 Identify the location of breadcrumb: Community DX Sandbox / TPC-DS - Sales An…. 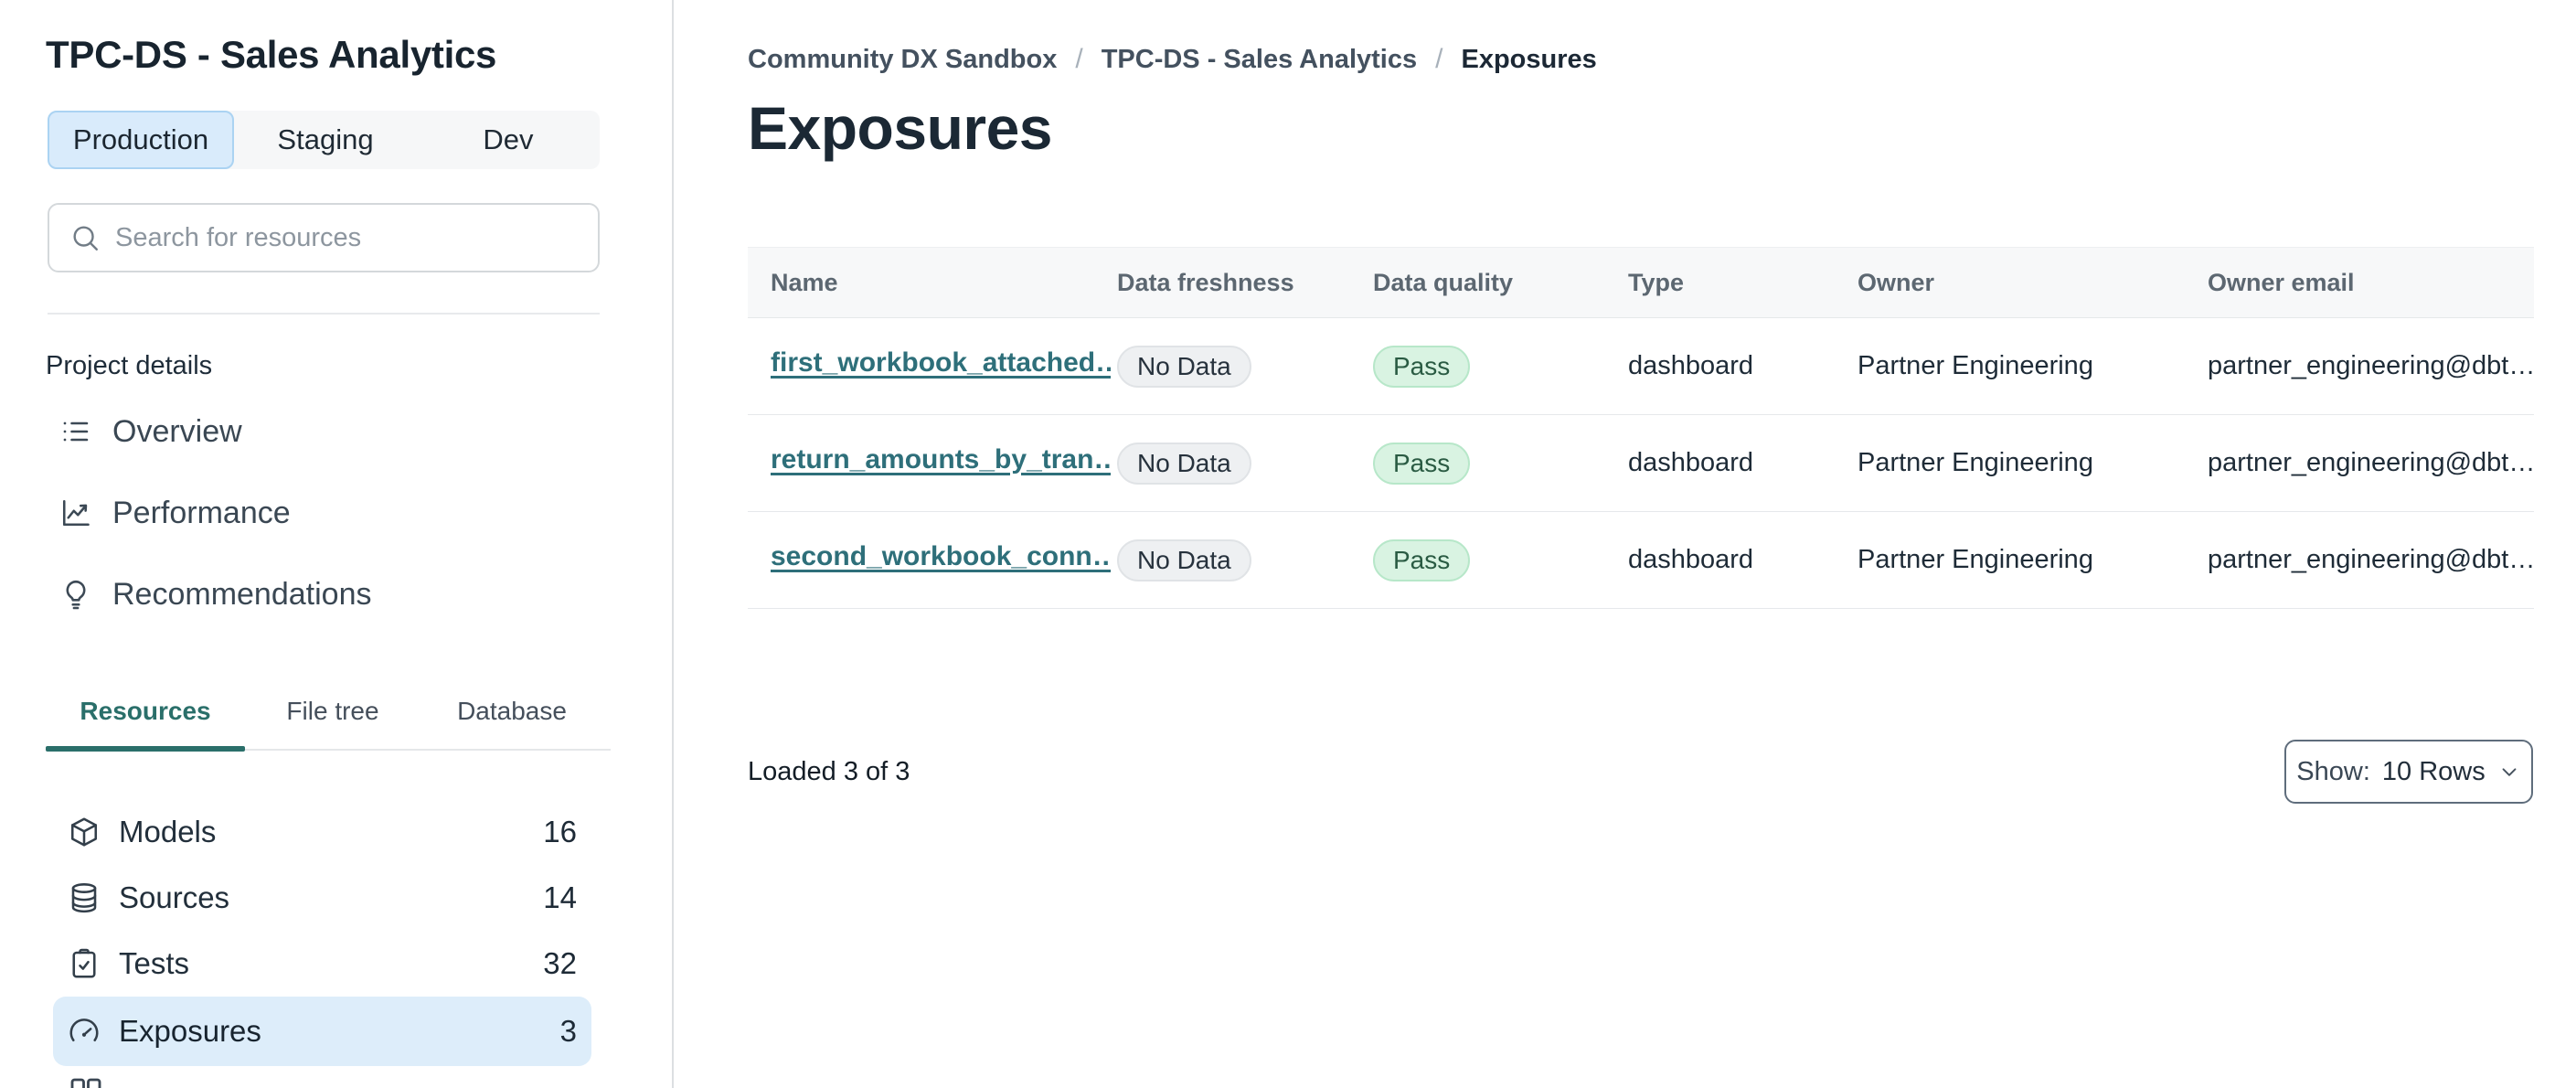
(1172, 59).